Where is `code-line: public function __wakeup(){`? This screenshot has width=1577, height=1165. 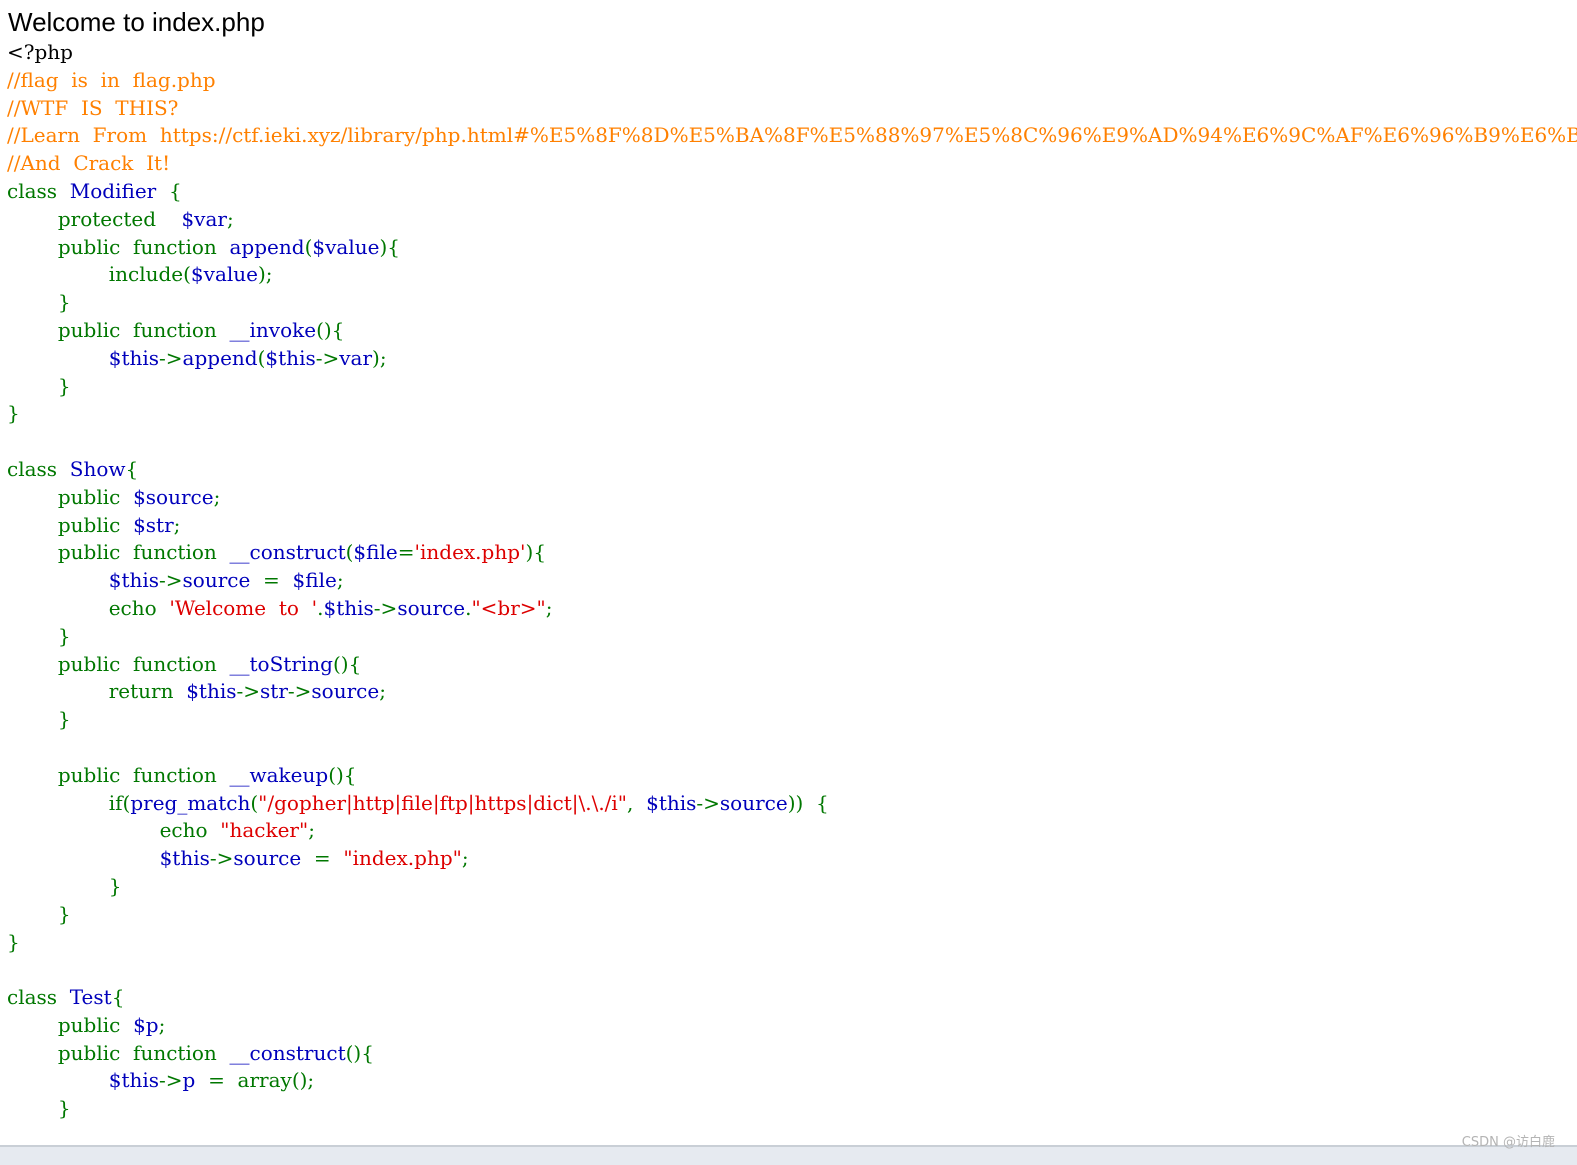
code-line: public function __wakeup(){ is located at coordinates (792, 776).